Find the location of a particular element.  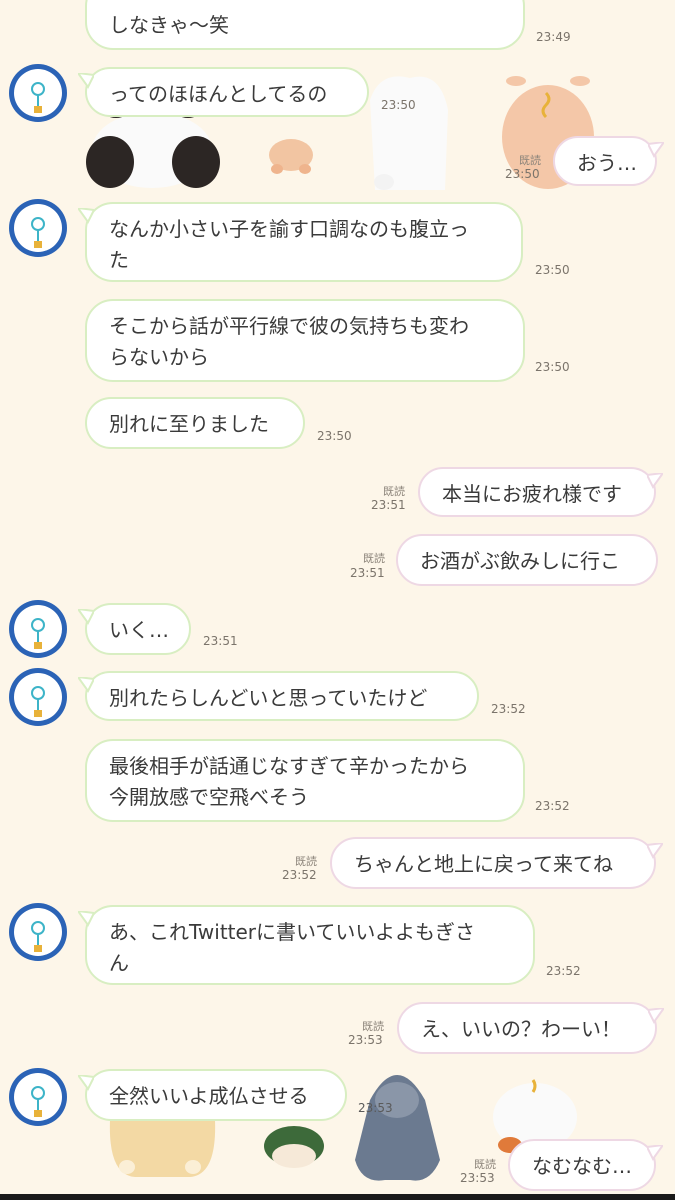

message-text: 別れたらしんどいと思っていたけど is located at coordinates (268, 698).